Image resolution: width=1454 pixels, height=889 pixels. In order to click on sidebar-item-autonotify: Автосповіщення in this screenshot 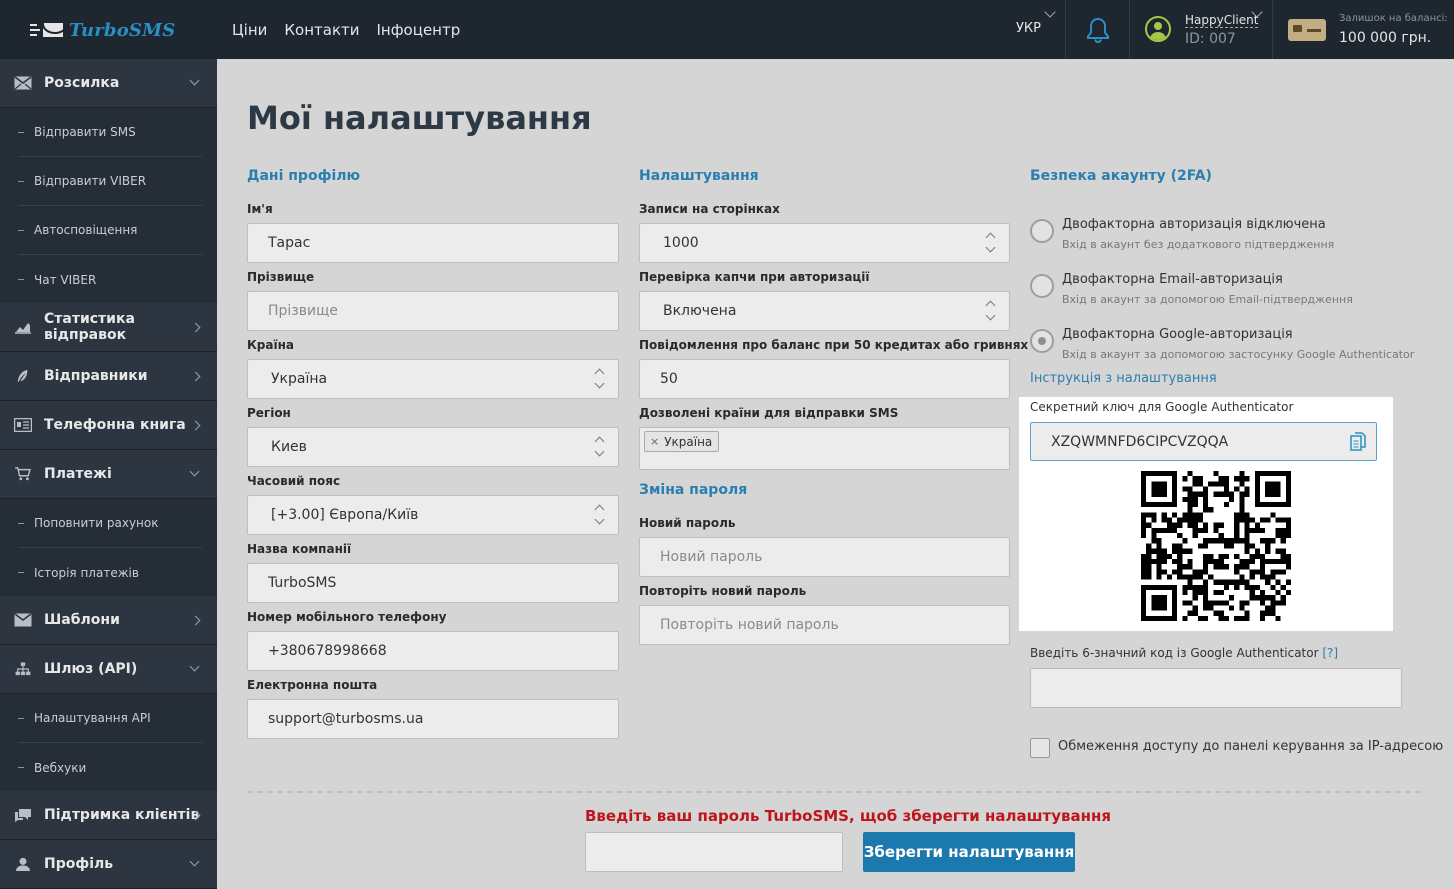, I will do `click(110, 230)`.